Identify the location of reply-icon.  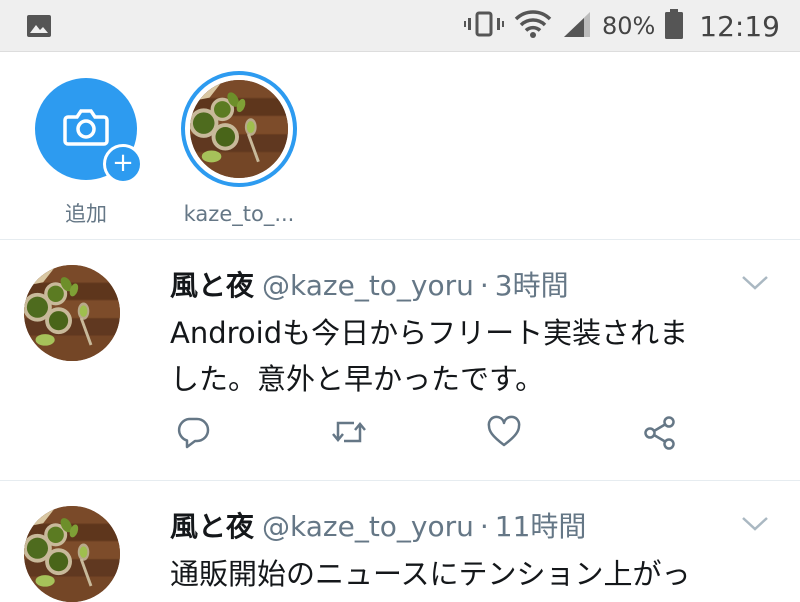
(193, 434).